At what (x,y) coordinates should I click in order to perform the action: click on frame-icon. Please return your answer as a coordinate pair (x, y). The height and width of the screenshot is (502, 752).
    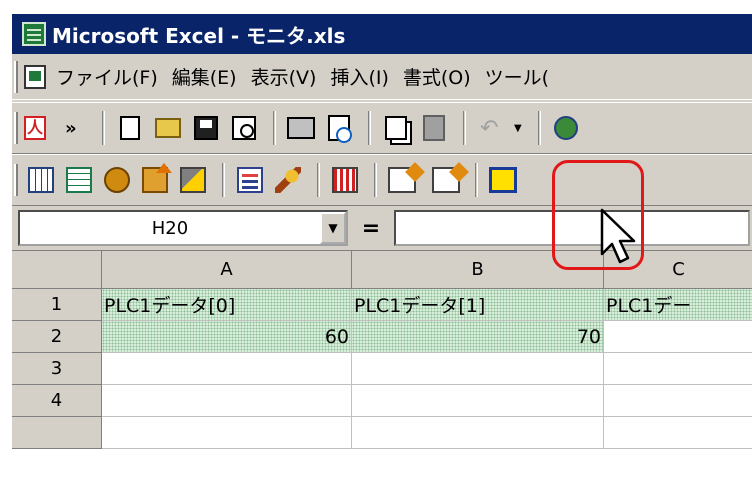
    Looking at the image, I should click on (503, 180).